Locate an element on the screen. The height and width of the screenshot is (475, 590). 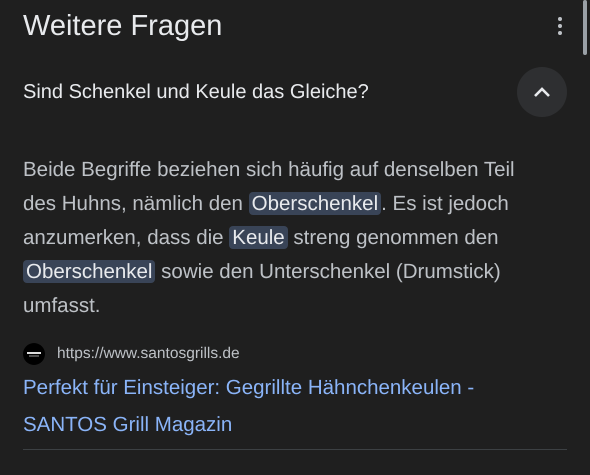
more-options-icon is located at coordinates (560, 26).